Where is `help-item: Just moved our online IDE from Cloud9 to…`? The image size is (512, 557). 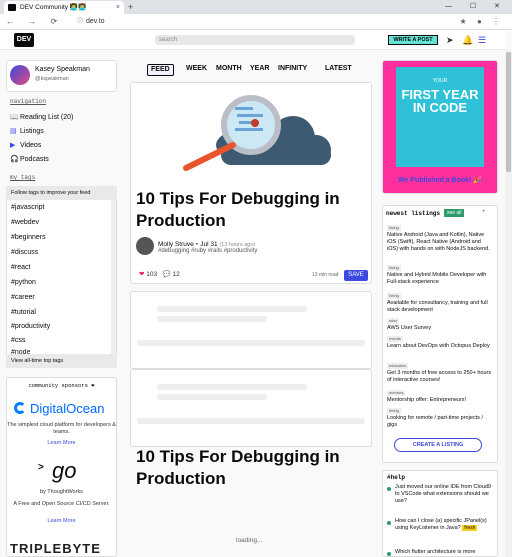 help-item: Just moved our online IDE from Cloud9 to… is located at coordinates (445, 494).